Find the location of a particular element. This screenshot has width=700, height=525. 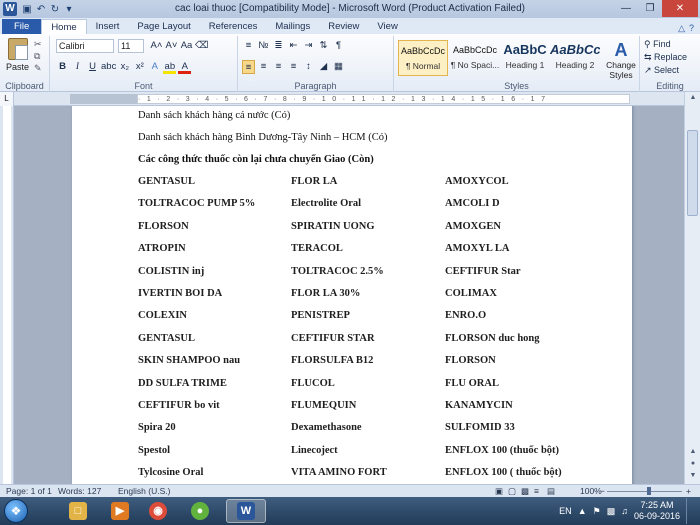

italic-icon: I is located at coordinates (77, 67).